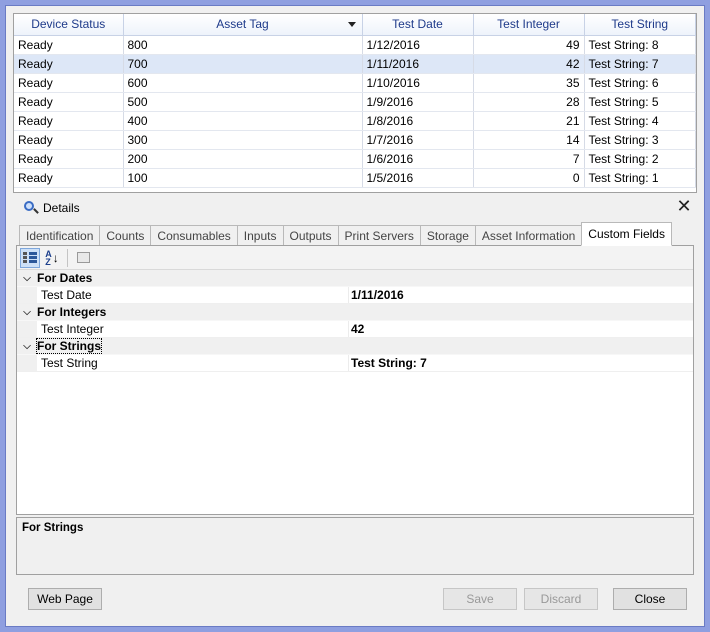 The height and width of the screenshot is (632, 710). Describe the element at coordinates (561, 599) in the screenshot. I see `discard-button: Discard` at that location.